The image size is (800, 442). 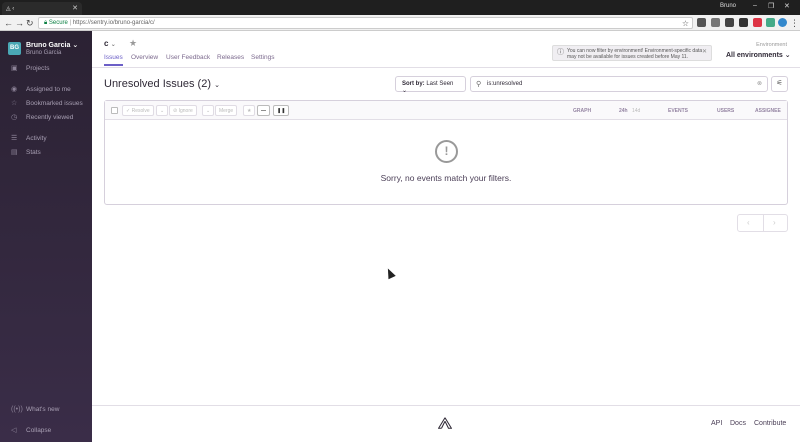 I want to click on filter-settings-button: ⚟, so click(x=779, y=84).